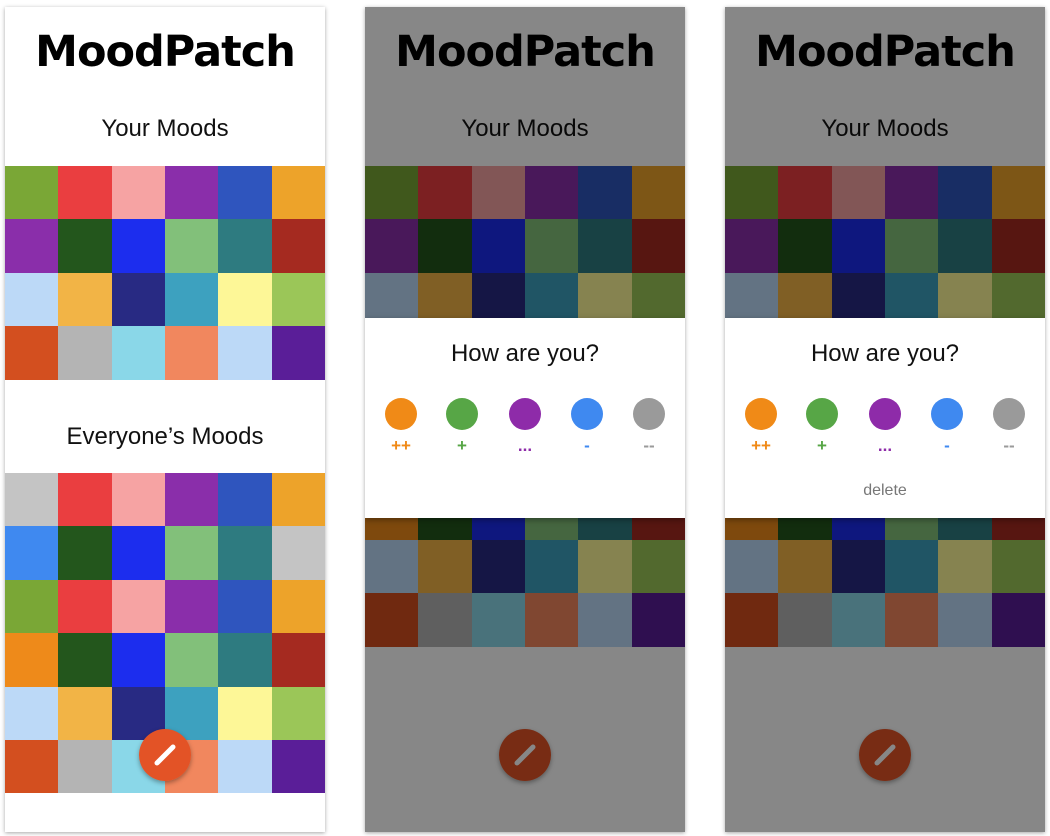 The height and width of the screenshot is (836, 1050). Describe the element at coordinates (885, 491) in the screenshot. I see `delete-button: delete` at that location.